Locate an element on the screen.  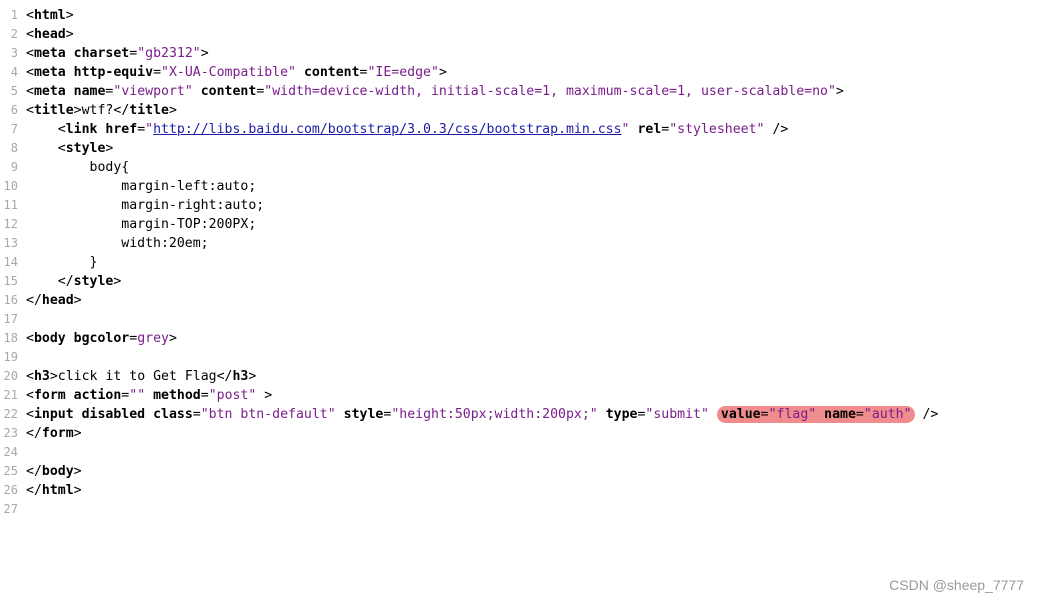
line-number: 11 is located at coordinates (10, 205).